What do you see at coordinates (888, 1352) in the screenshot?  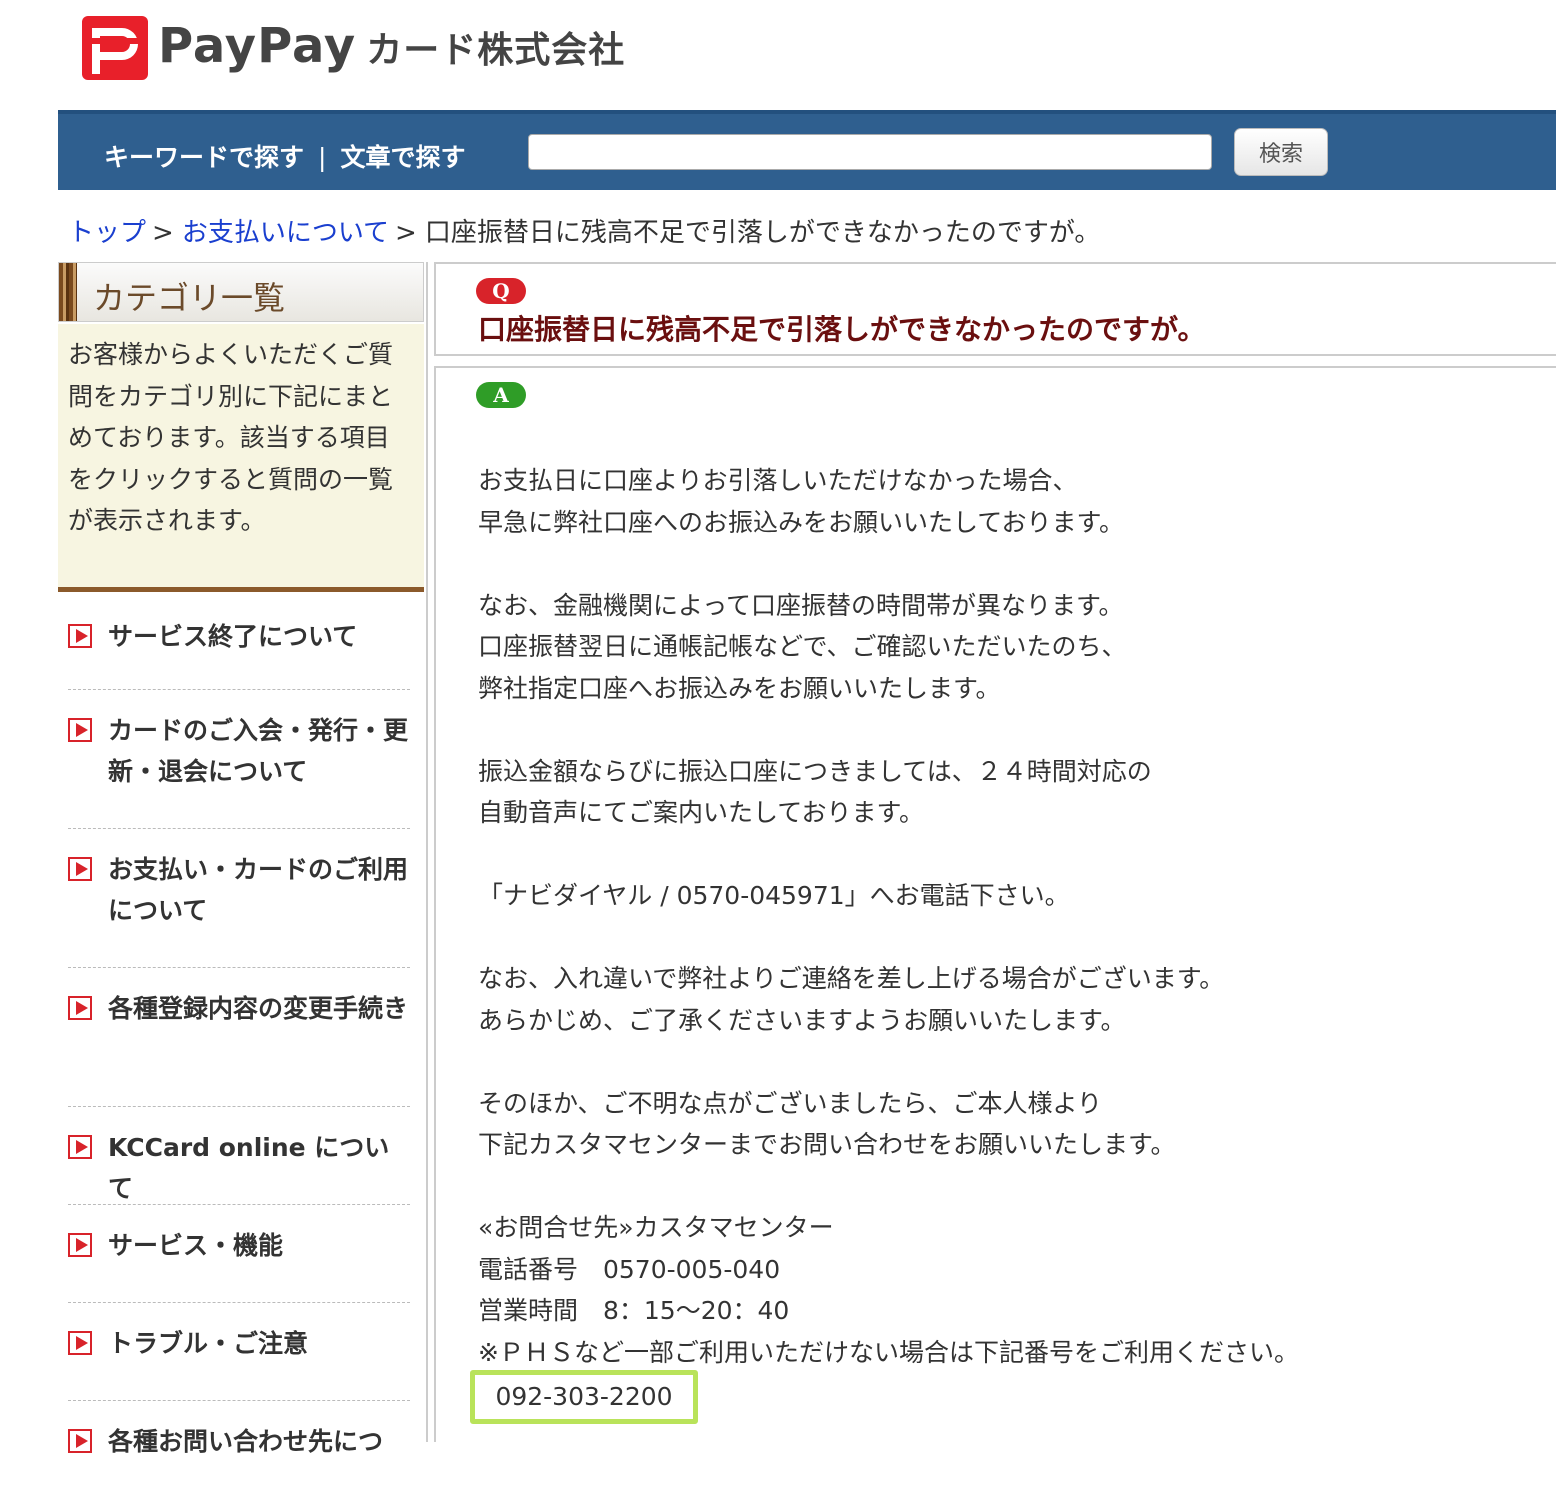 I see `contact-note: ※ＰＨＳなど一部ご利用いただけない場合は下記番号をご利用ください。` at bounding box center [888, 1352].